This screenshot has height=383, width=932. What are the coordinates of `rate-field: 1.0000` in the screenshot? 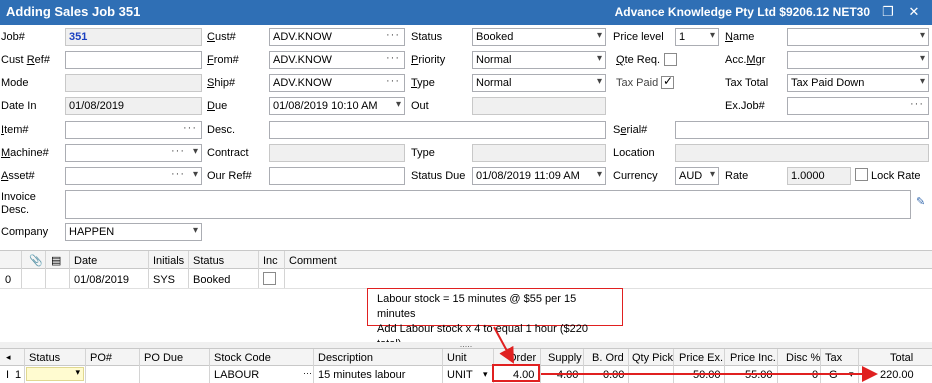 It's located at (819, 176).